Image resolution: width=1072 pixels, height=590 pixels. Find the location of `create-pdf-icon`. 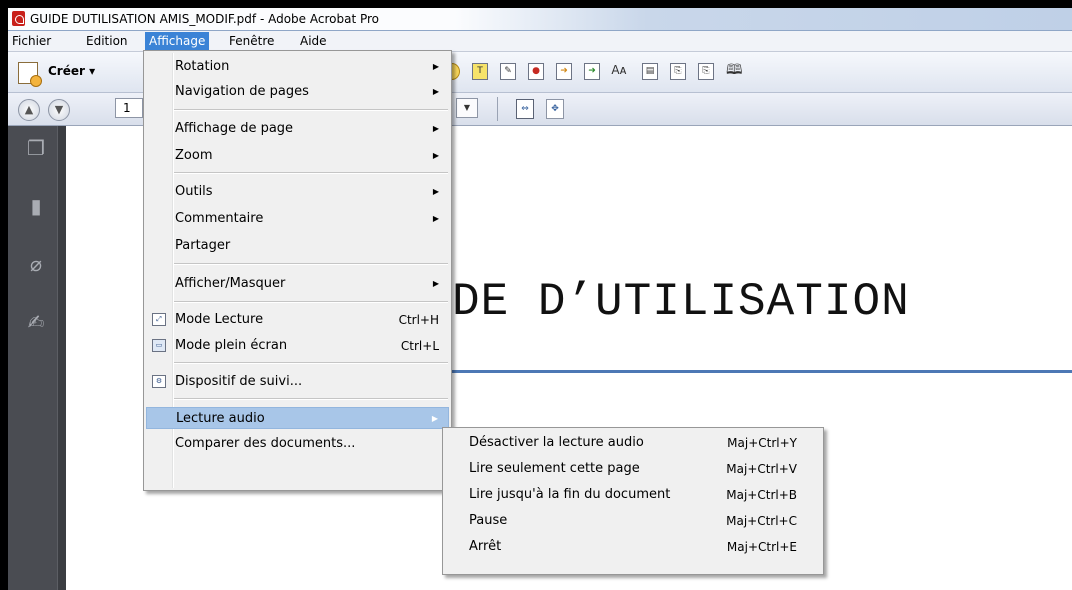

create-pdf-icon is located at coordinates (30, 74).